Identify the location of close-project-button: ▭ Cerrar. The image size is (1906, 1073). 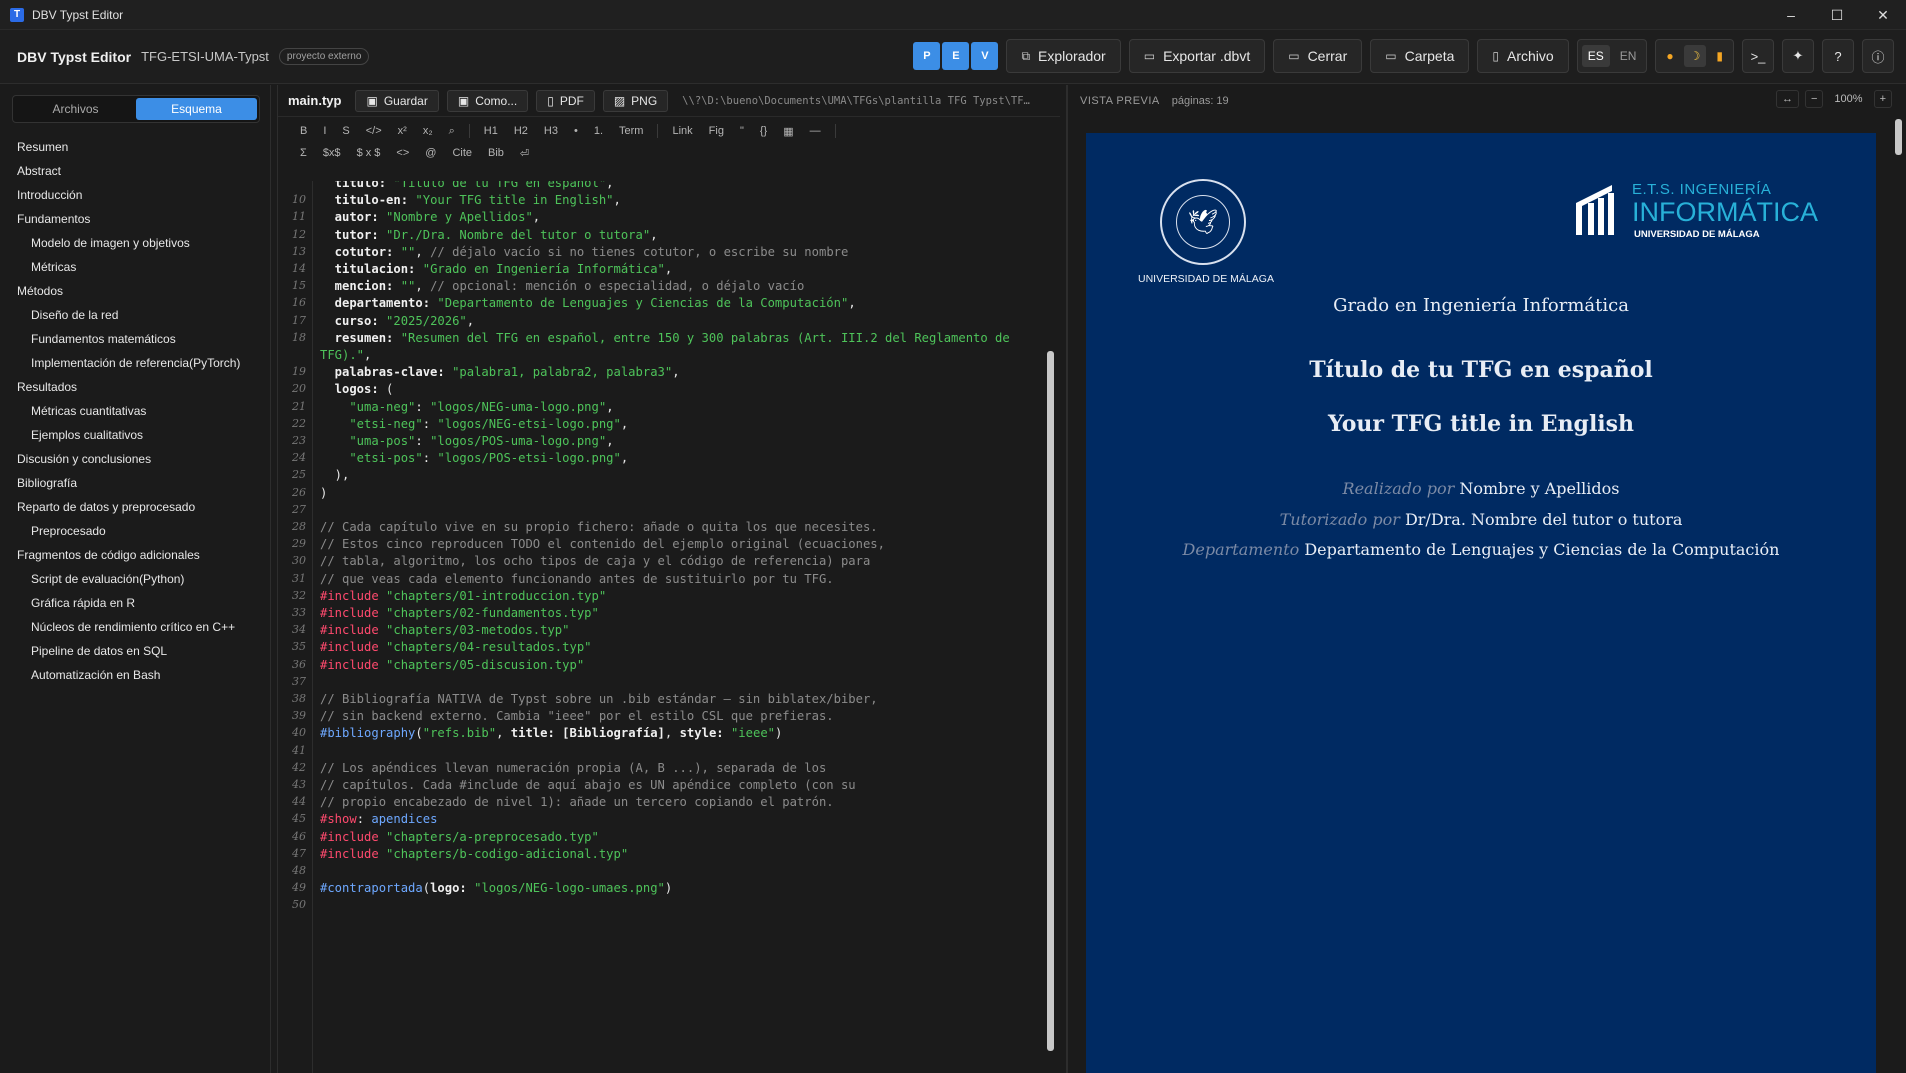
(1318, 56).